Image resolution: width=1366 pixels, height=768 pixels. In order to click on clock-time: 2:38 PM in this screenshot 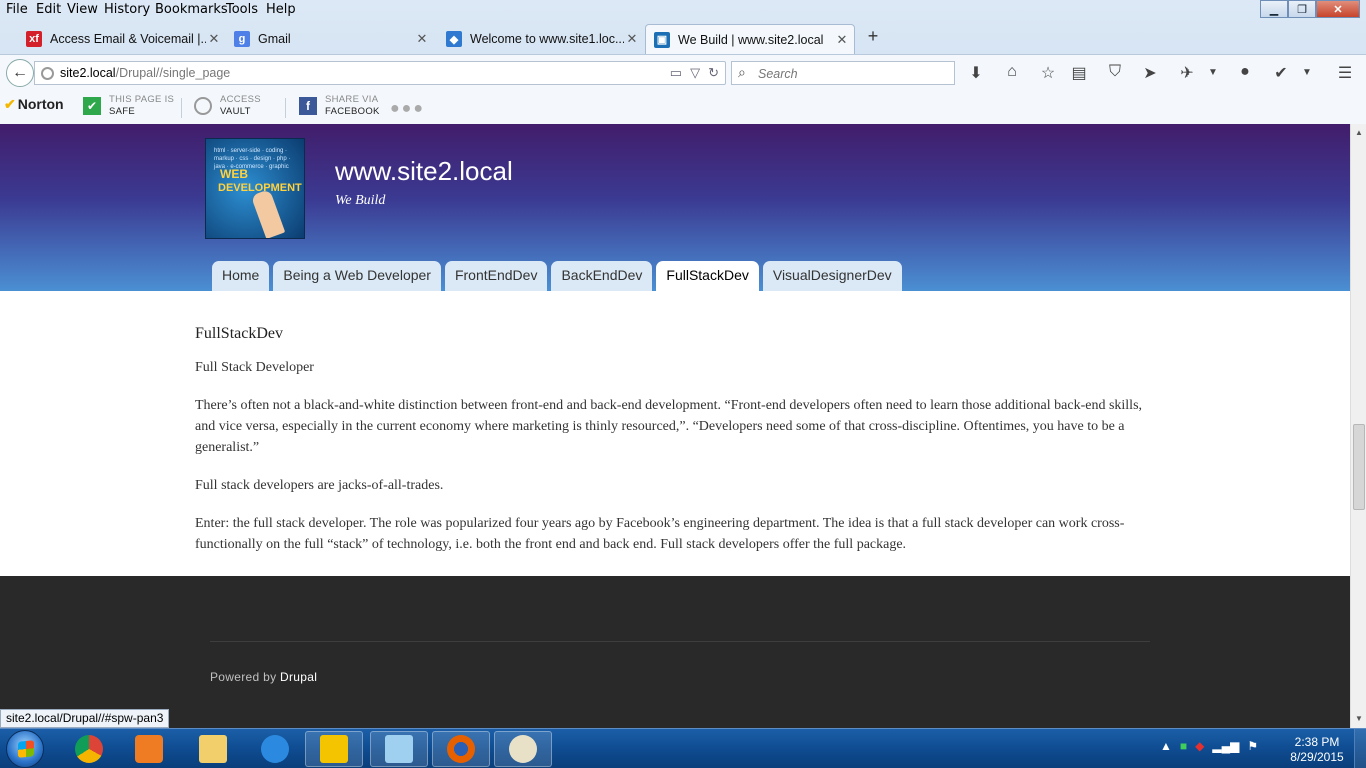, I will do `click(1317, 742)`.